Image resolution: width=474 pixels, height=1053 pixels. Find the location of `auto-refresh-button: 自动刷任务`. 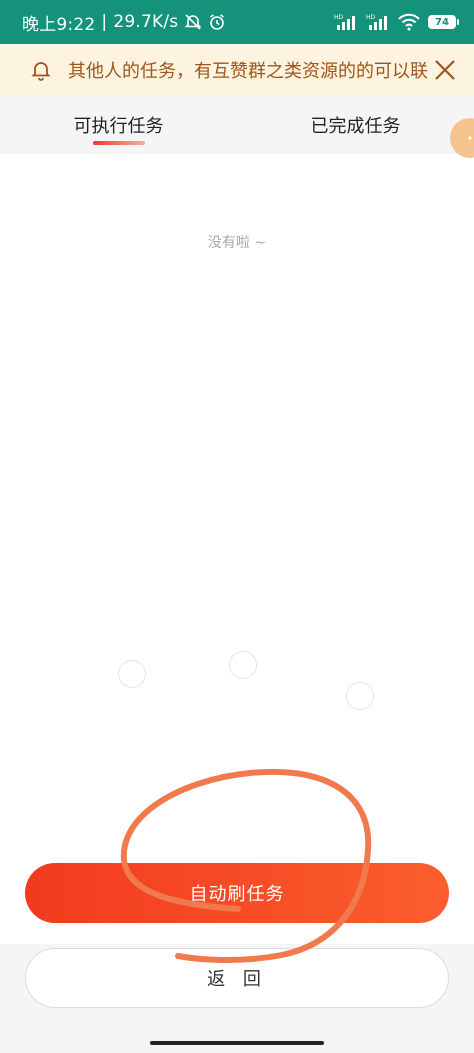

auto-refresh-button: 自动刷任务 is located at coordinates (237, 893).